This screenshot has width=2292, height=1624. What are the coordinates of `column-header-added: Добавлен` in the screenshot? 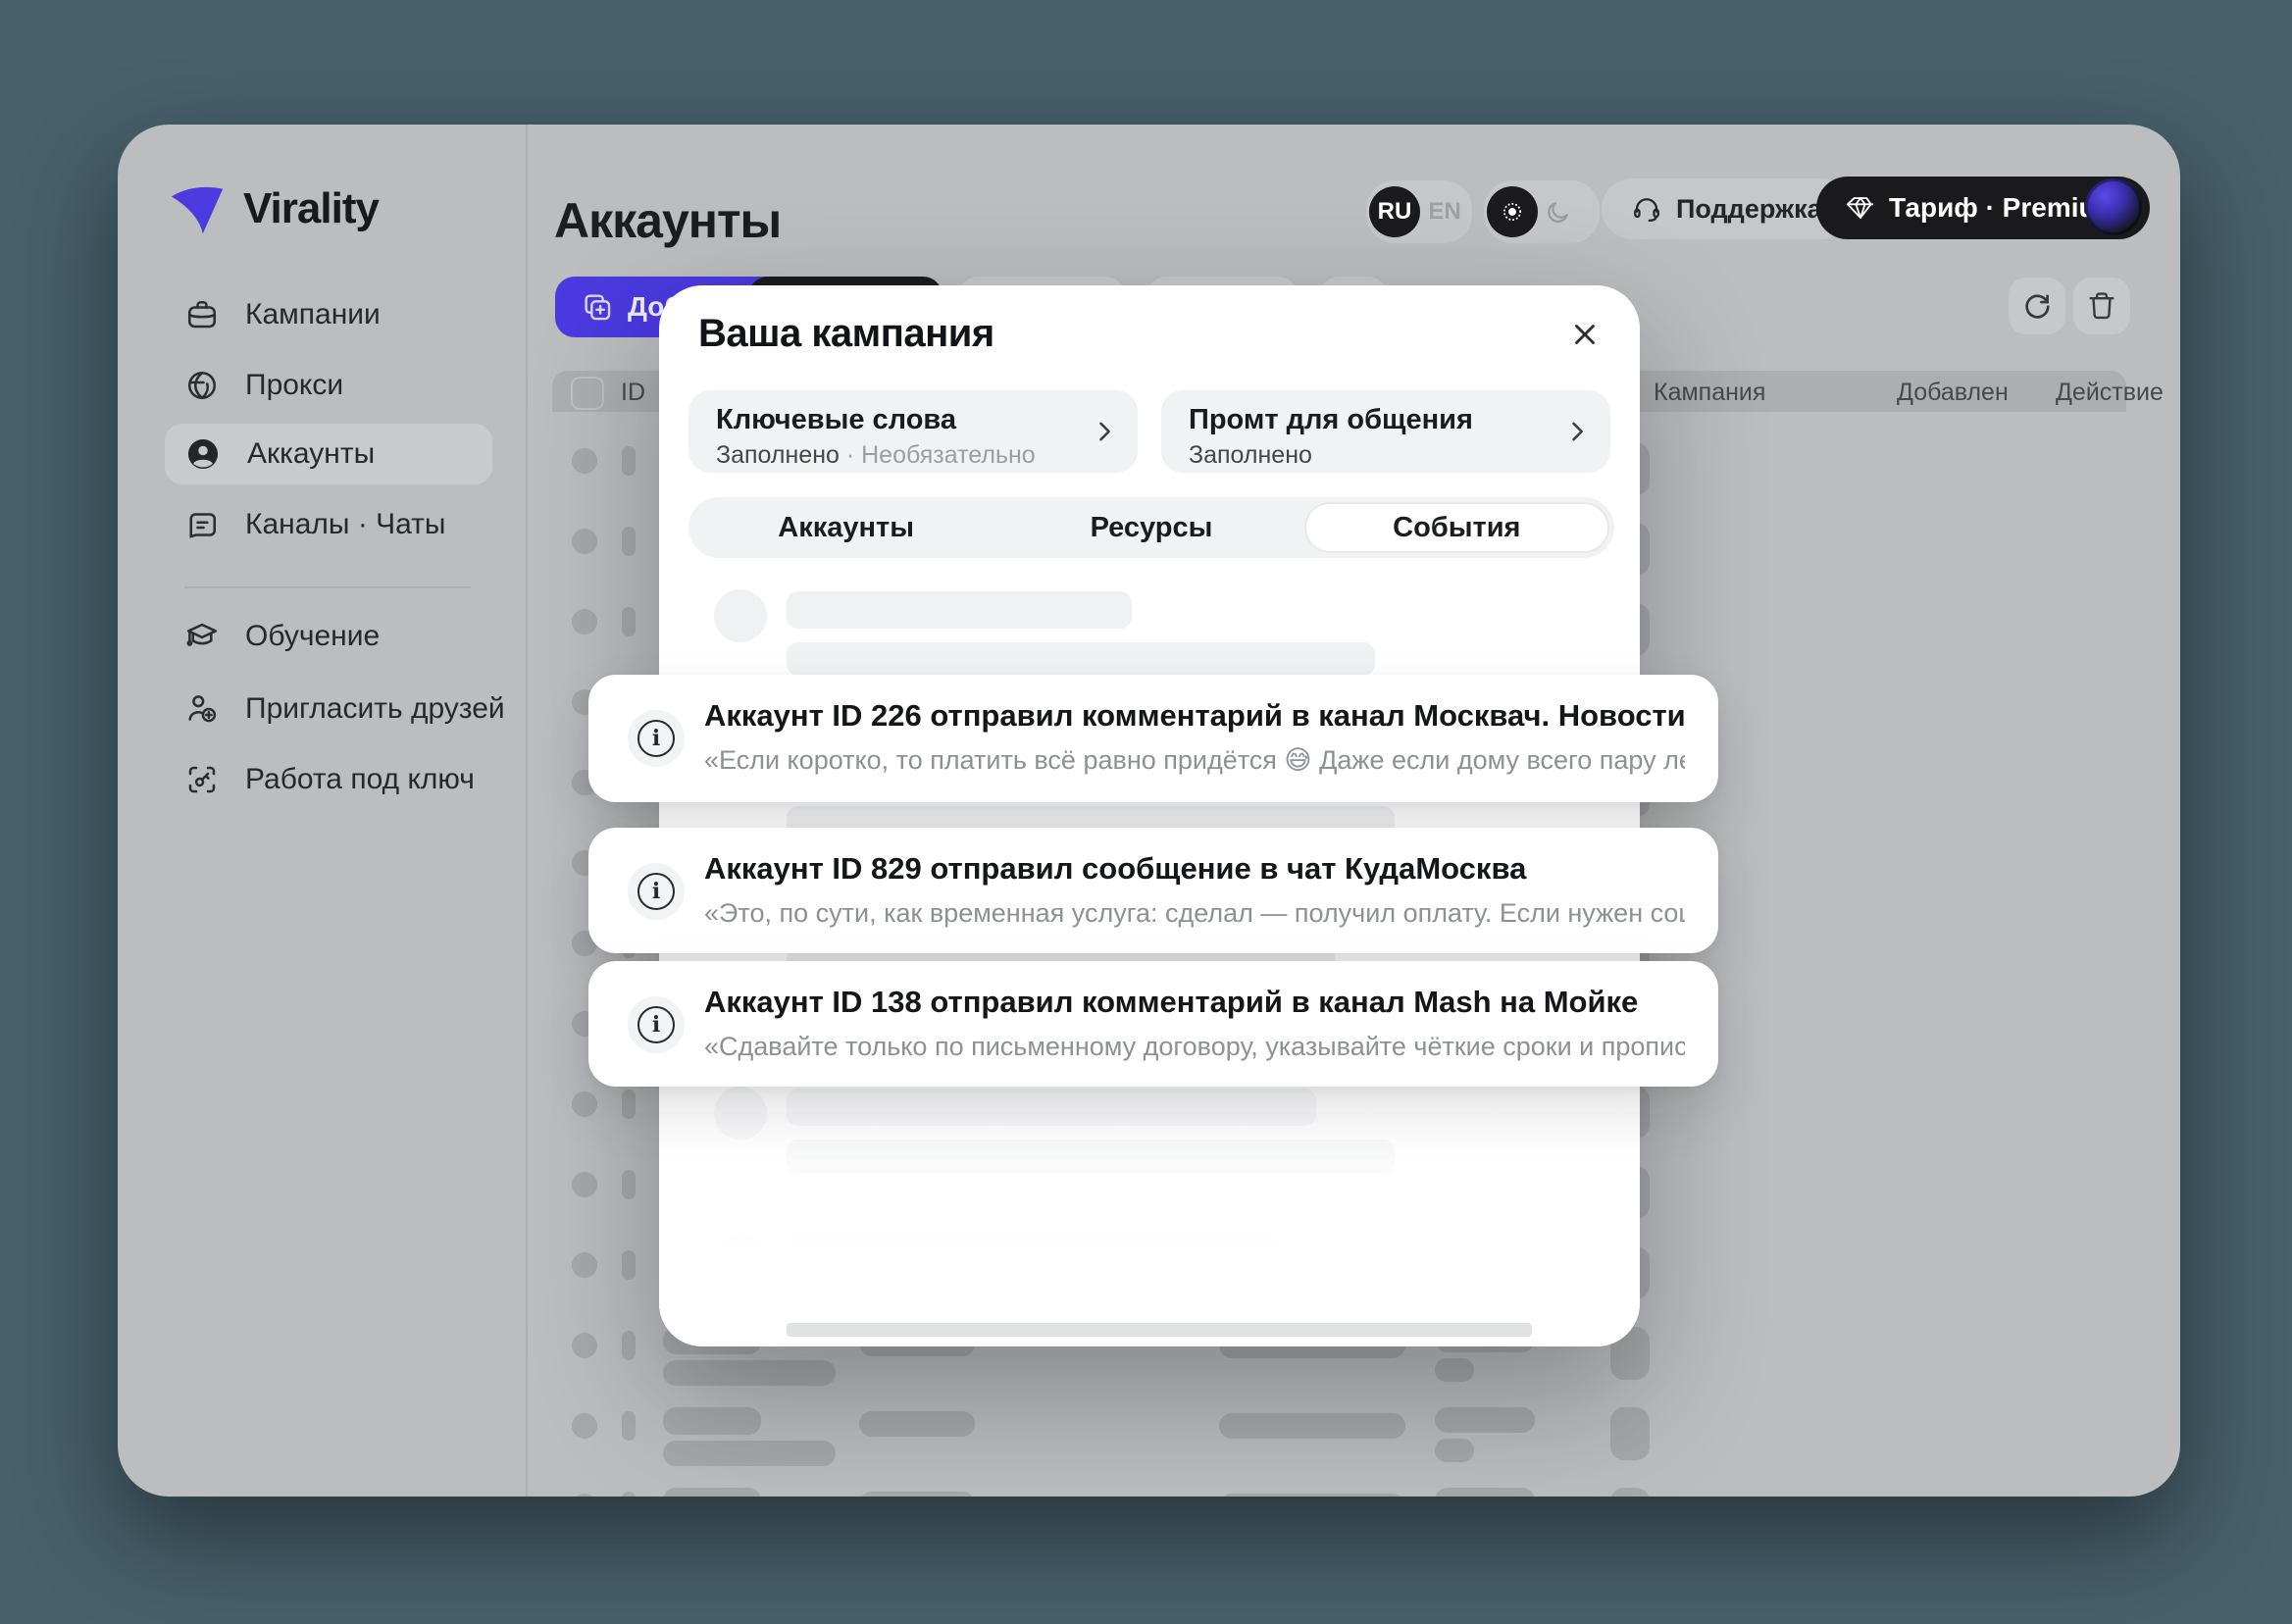 It's located at (1953, 392).